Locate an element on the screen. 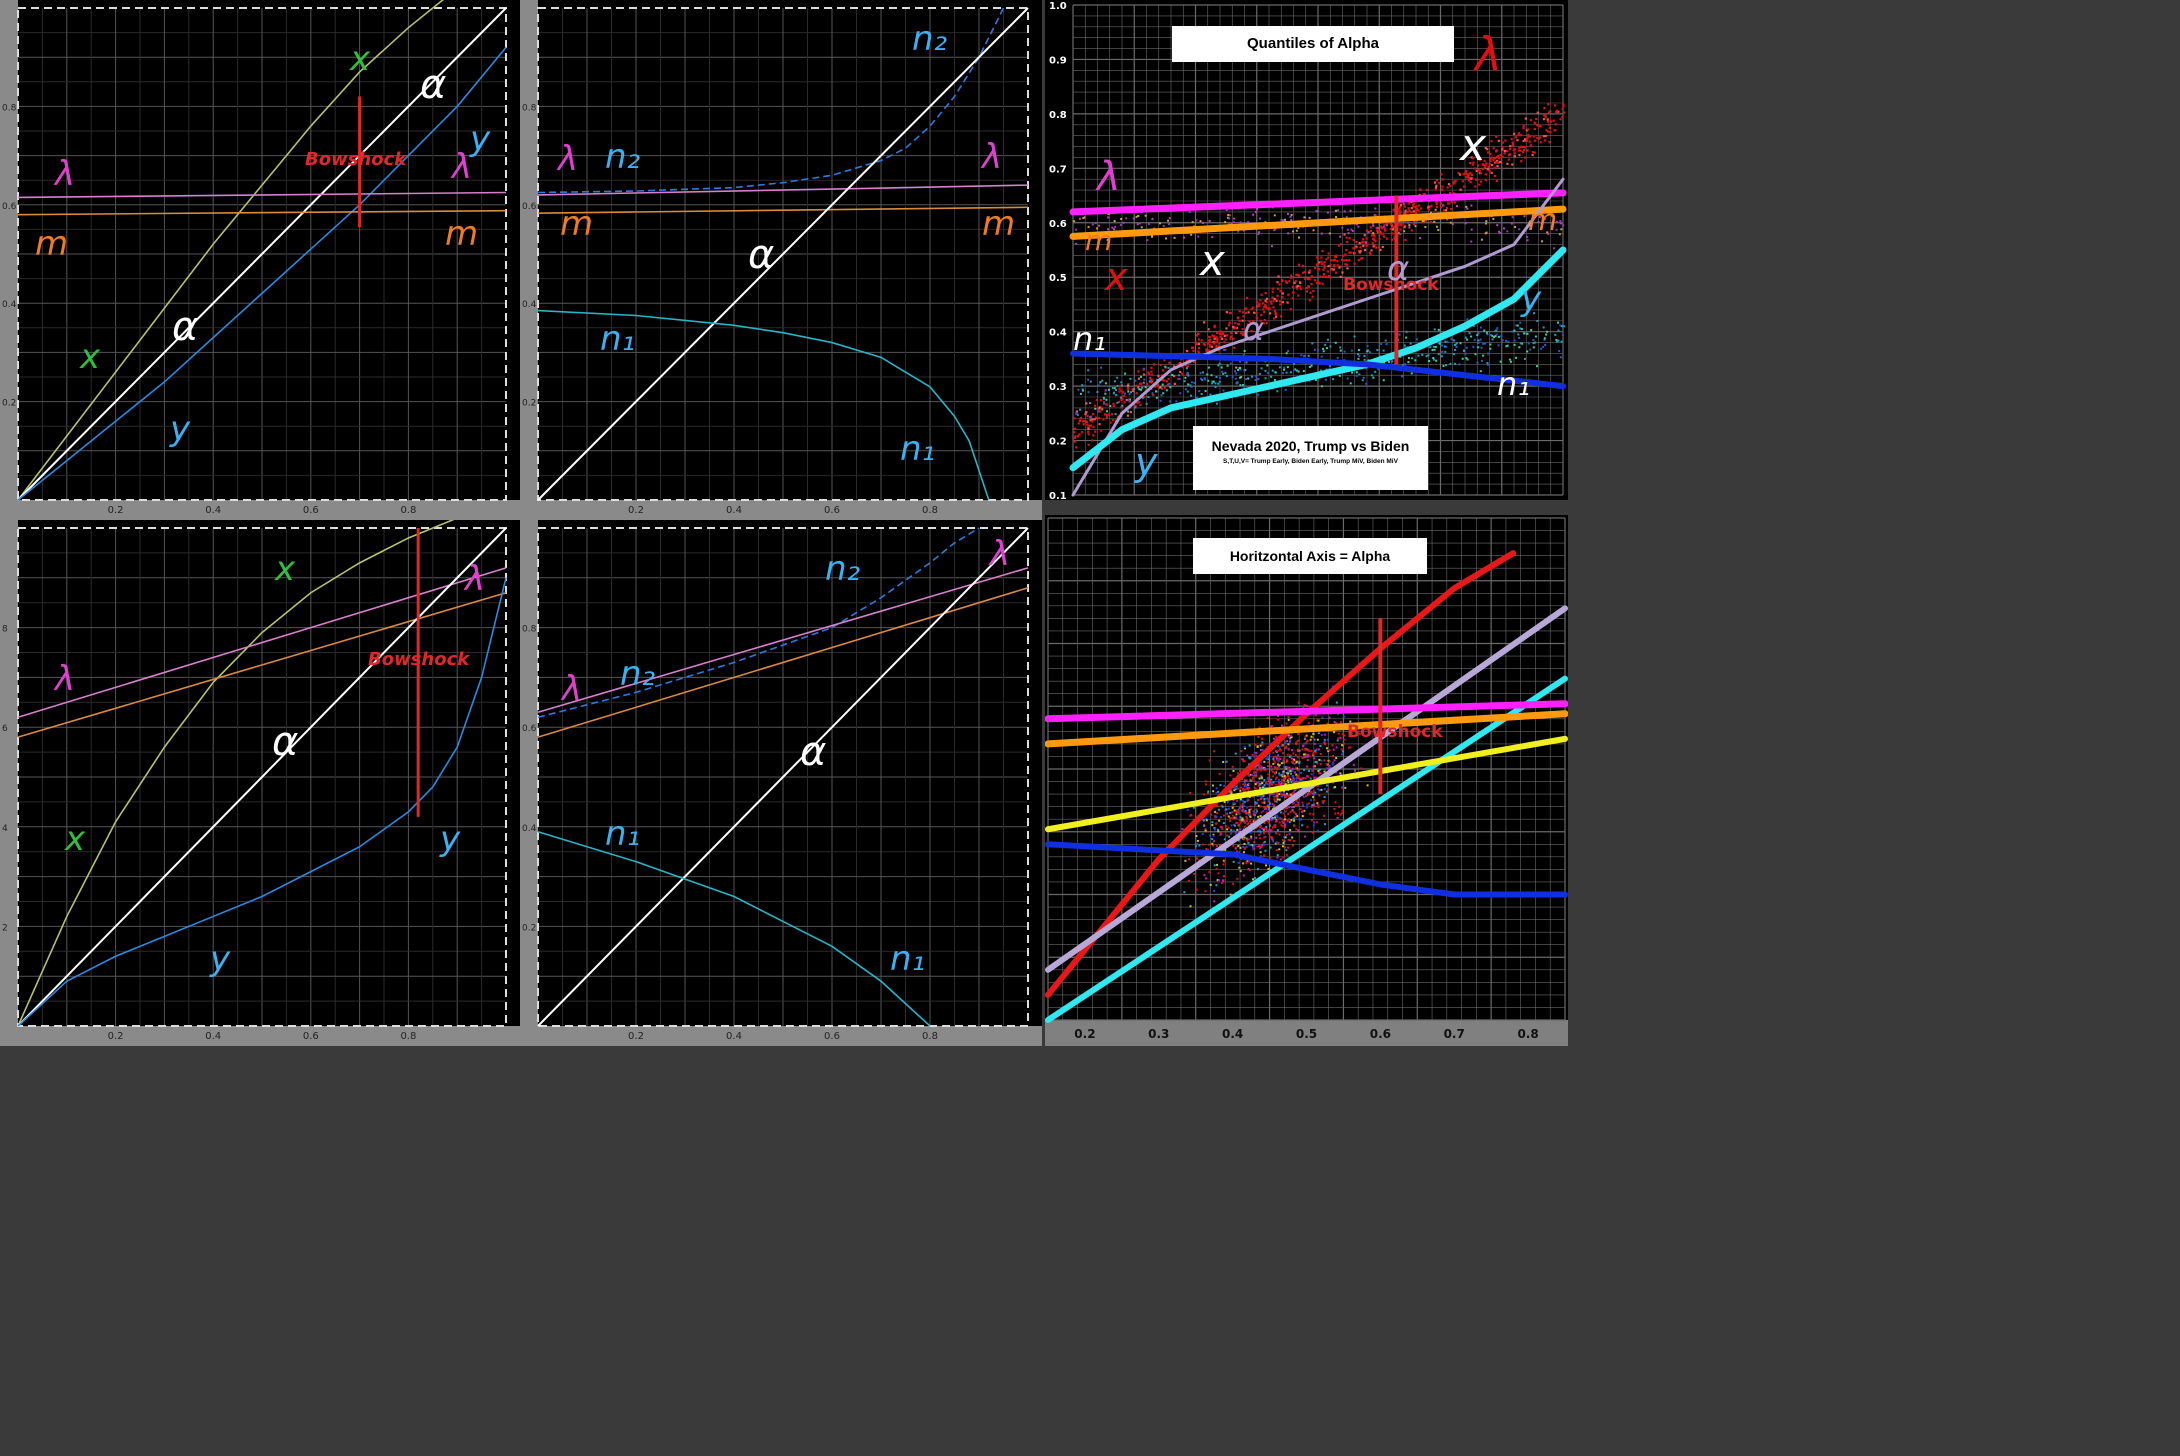  y-handwritten-label: y is located at coordinates (220, 959).